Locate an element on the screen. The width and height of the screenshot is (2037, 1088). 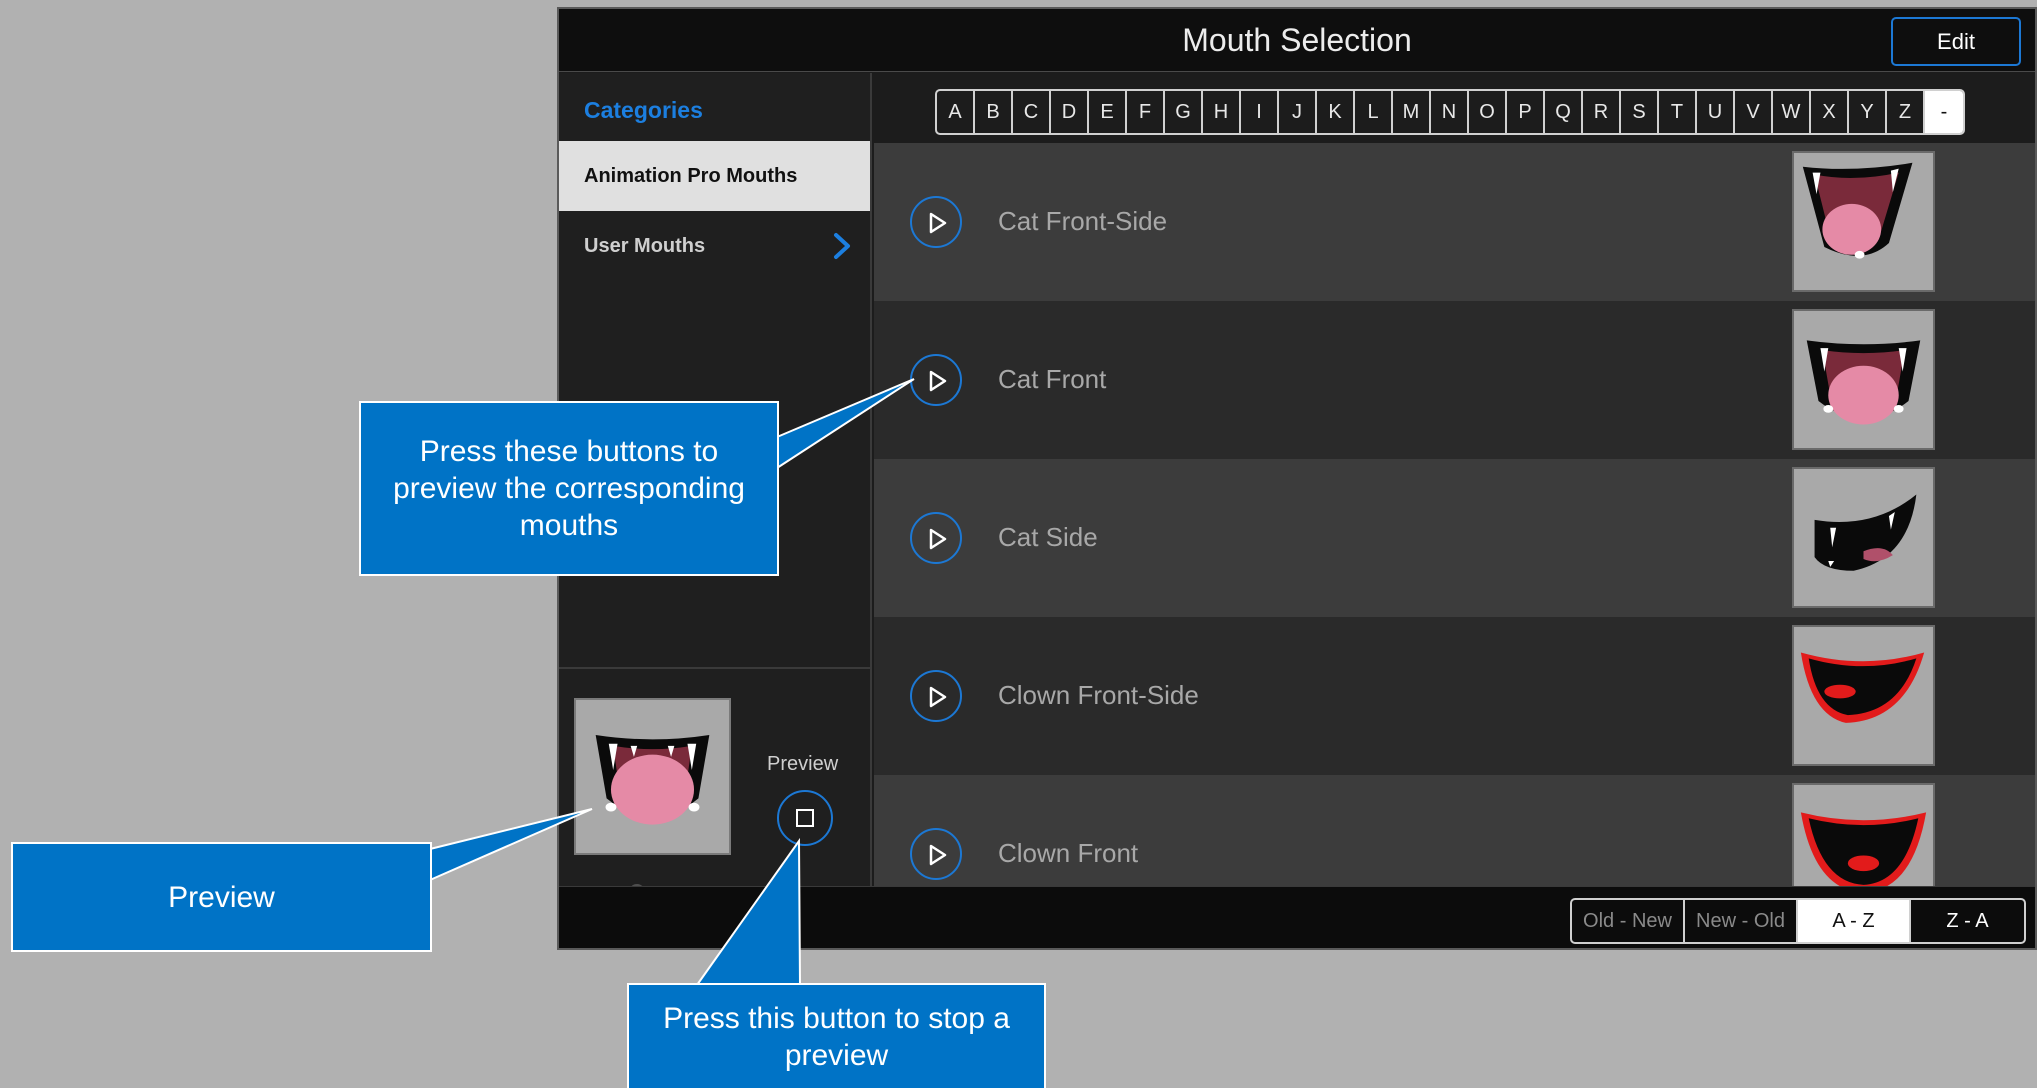
callout-stop-text: Press this button to stop a preview is located at coordinates (836, 1036).